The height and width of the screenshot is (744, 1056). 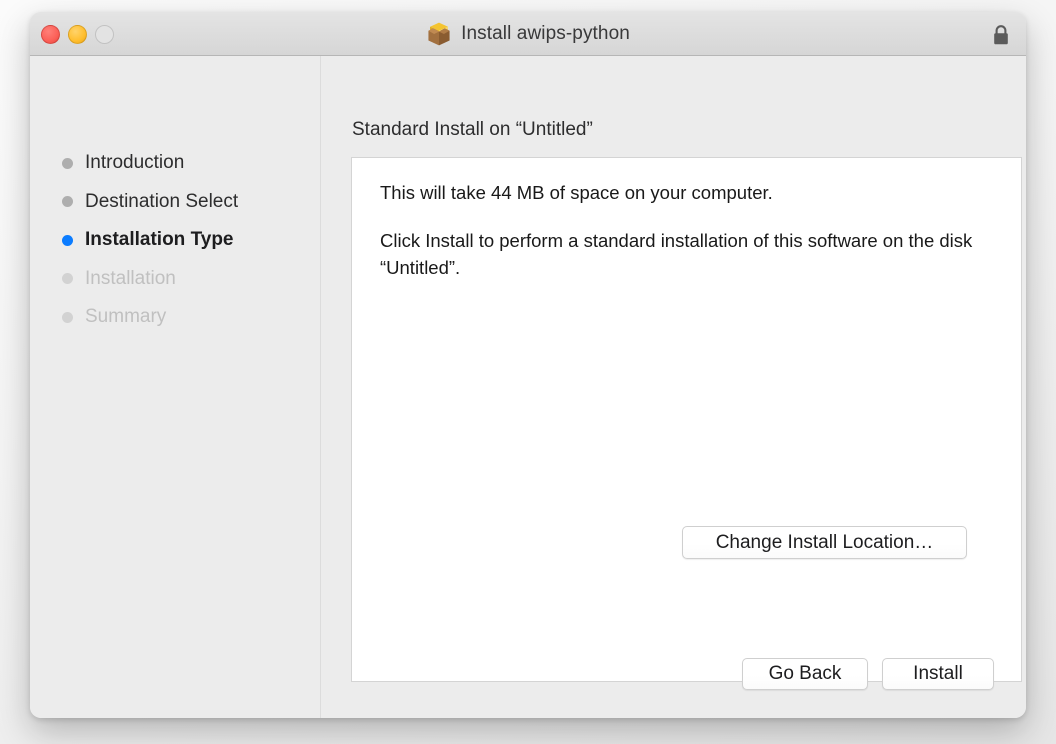 I want to click on window-title-group: Install awips-python, so click(x=528, y=34).